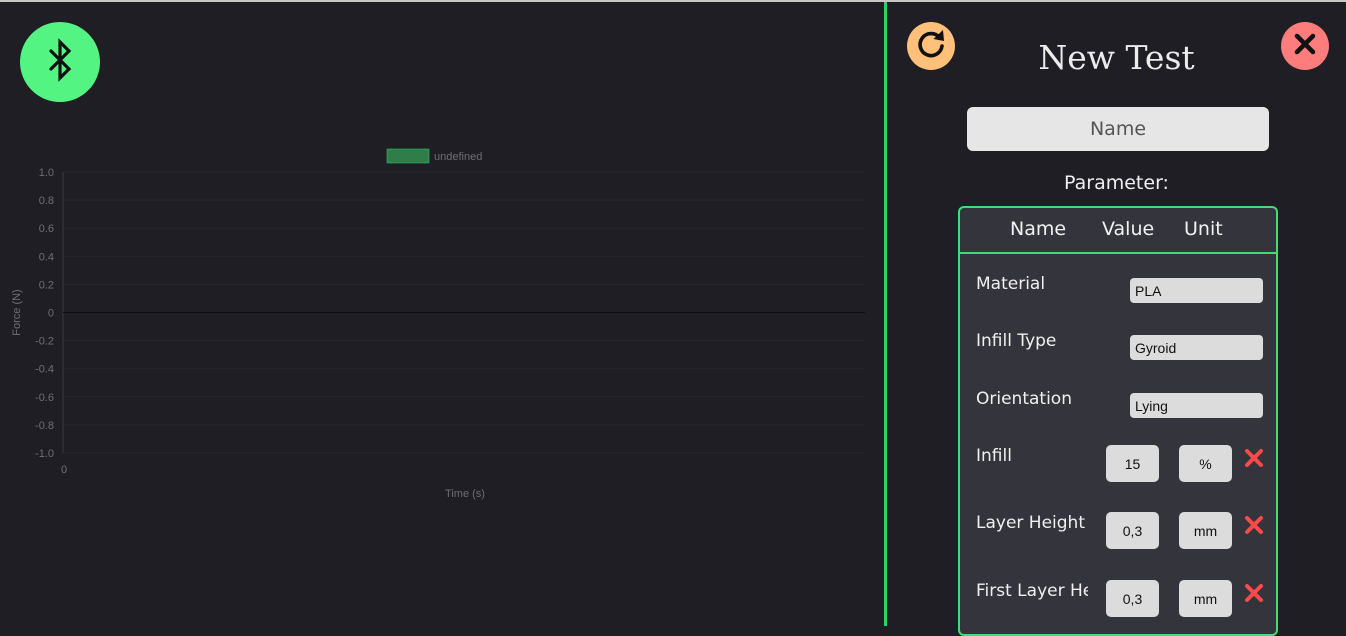 This screenshot has width=1346, height=636. Describe the element at coordinates (1118, 129) in the screenshot. I see `test-name-input` at that location.